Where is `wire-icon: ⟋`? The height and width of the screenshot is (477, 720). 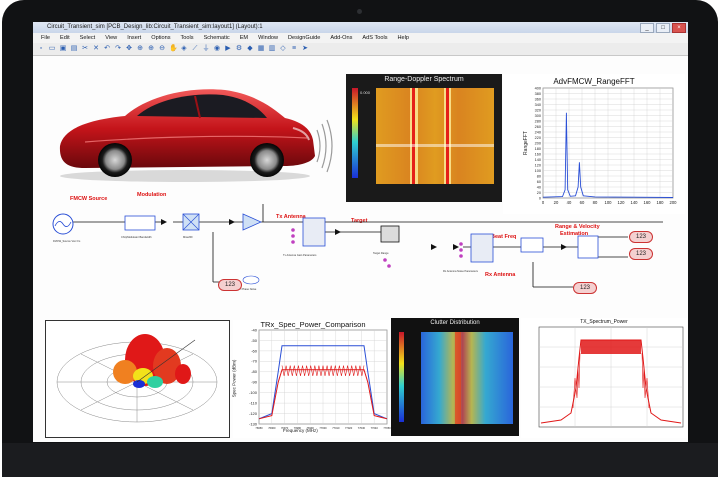 wire-icon: ⟋ is located at coordinates (195, 49).